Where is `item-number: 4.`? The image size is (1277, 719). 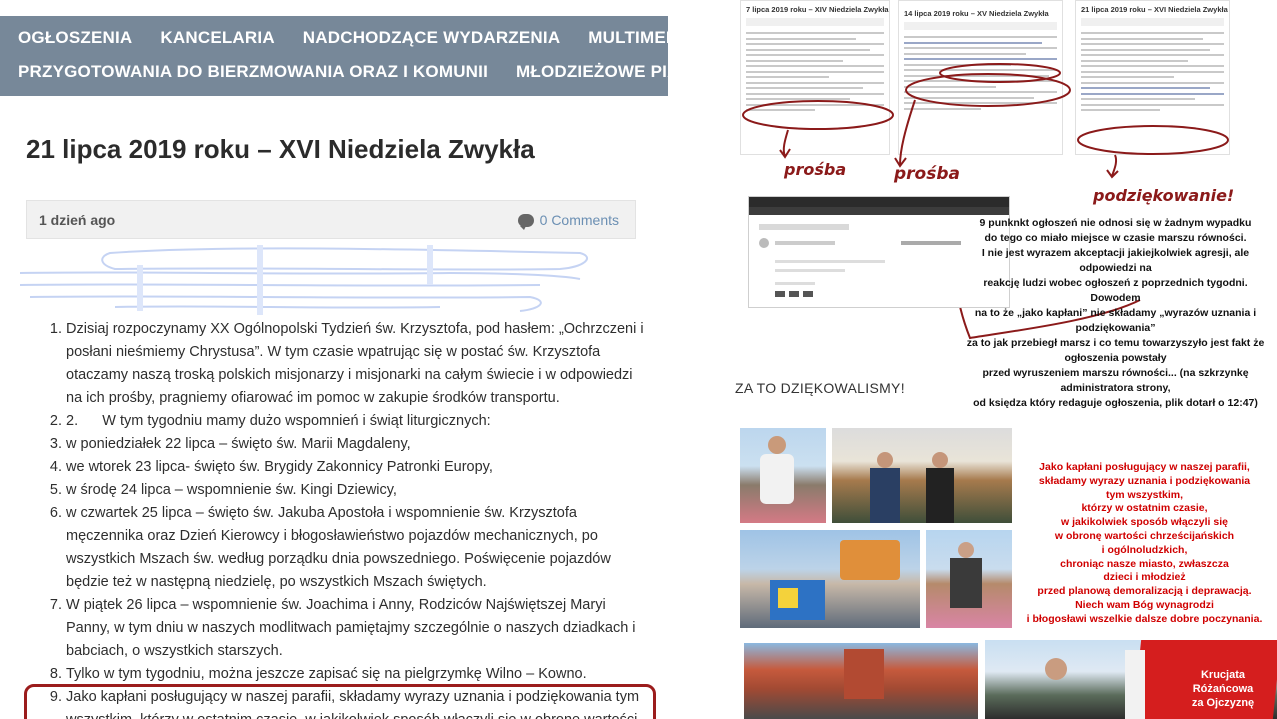 item-number: 4. is located at coordinates (55, 467).